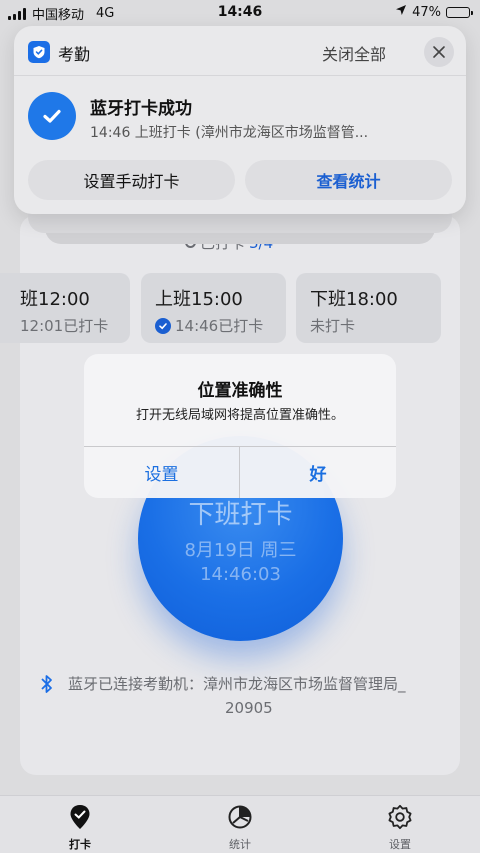  What do you see at coordinates (161, 472) in the screenshot?
I see `alert-settings-button: 设置` at bounding box center [161, 472].